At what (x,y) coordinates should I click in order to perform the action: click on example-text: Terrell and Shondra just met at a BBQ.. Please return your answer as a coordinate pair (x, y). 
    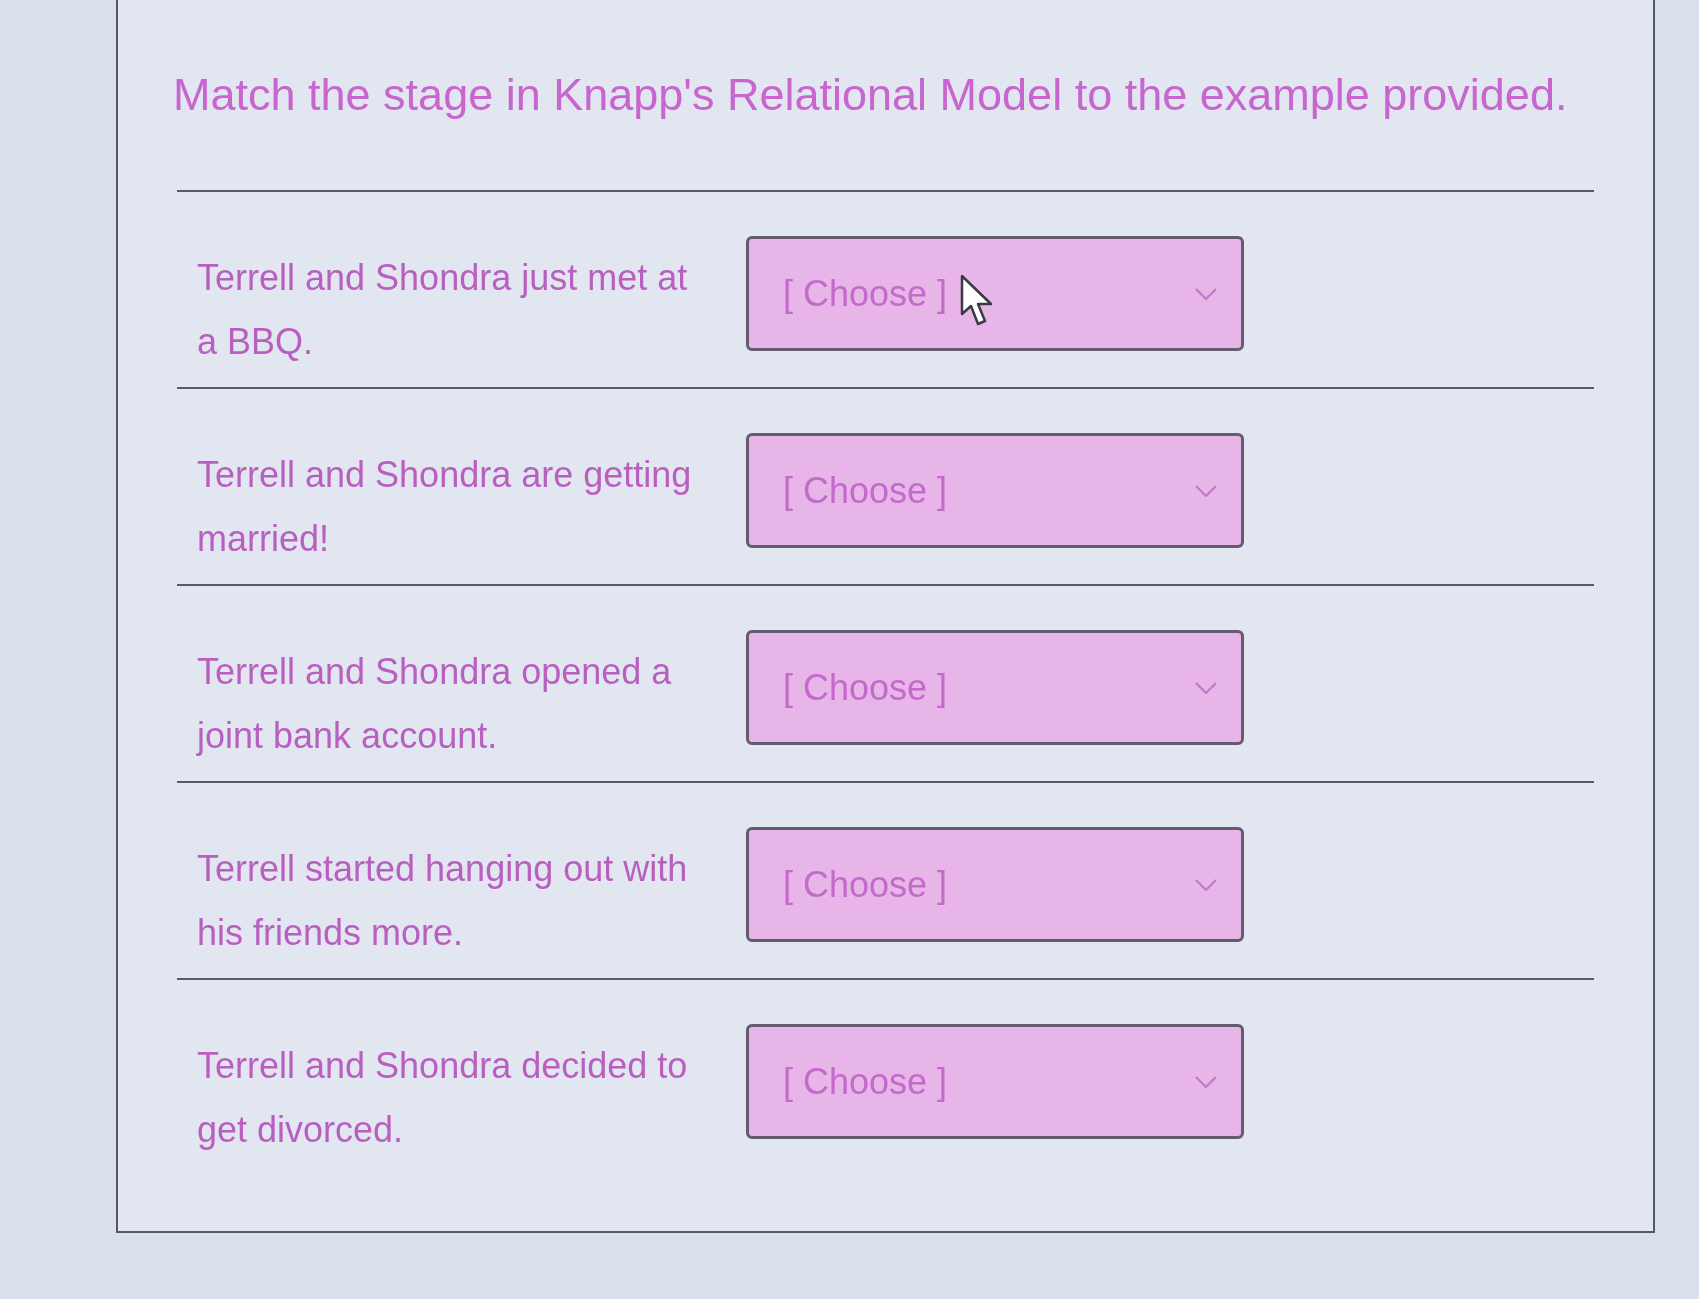
    Looking at the image, I should click on (443, 310).